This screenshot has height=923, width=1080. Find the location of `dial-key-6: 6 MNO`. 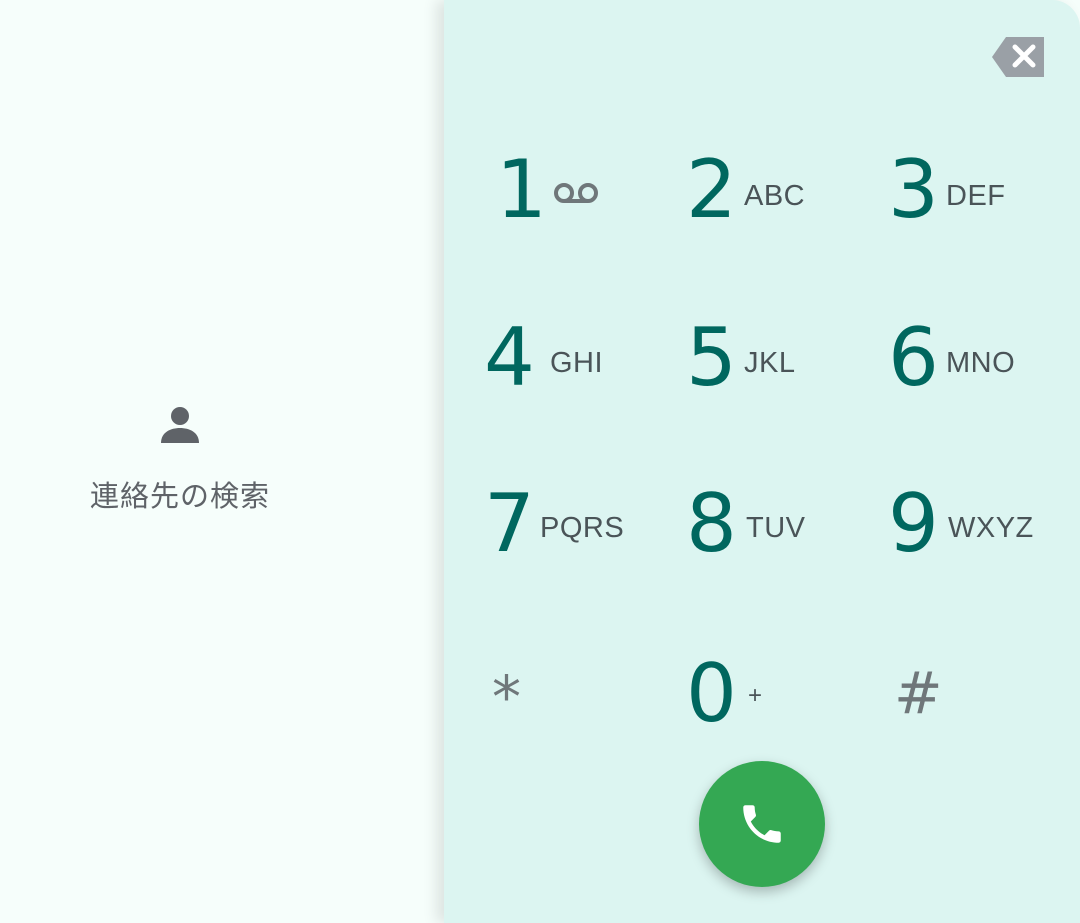

dial-key-6: 6 MNO is located at coordinates (984, 378).